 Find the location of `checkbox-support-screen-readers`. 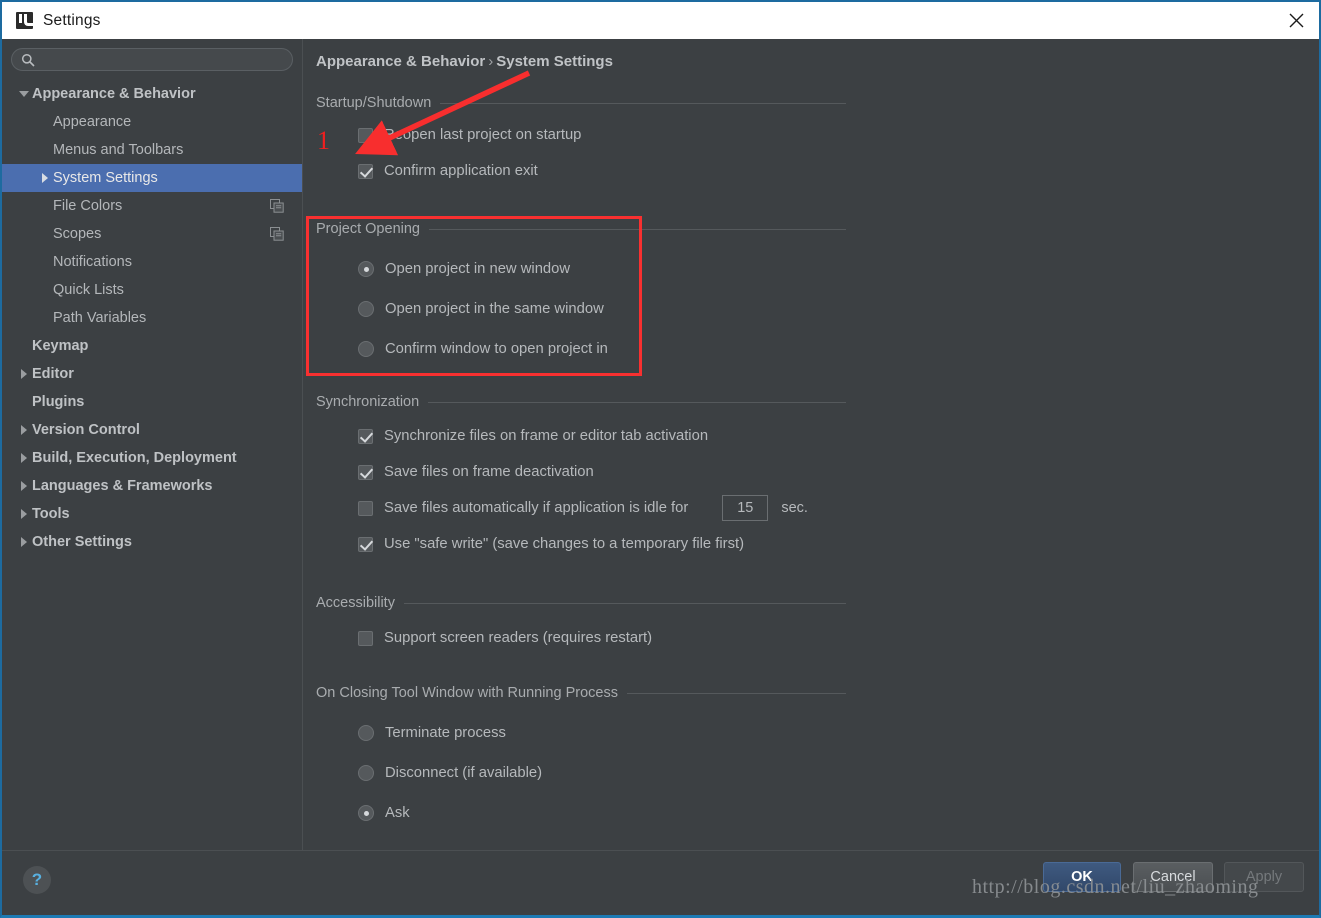

checkbox-support-screen-readers is located at coordinates (365, 638).